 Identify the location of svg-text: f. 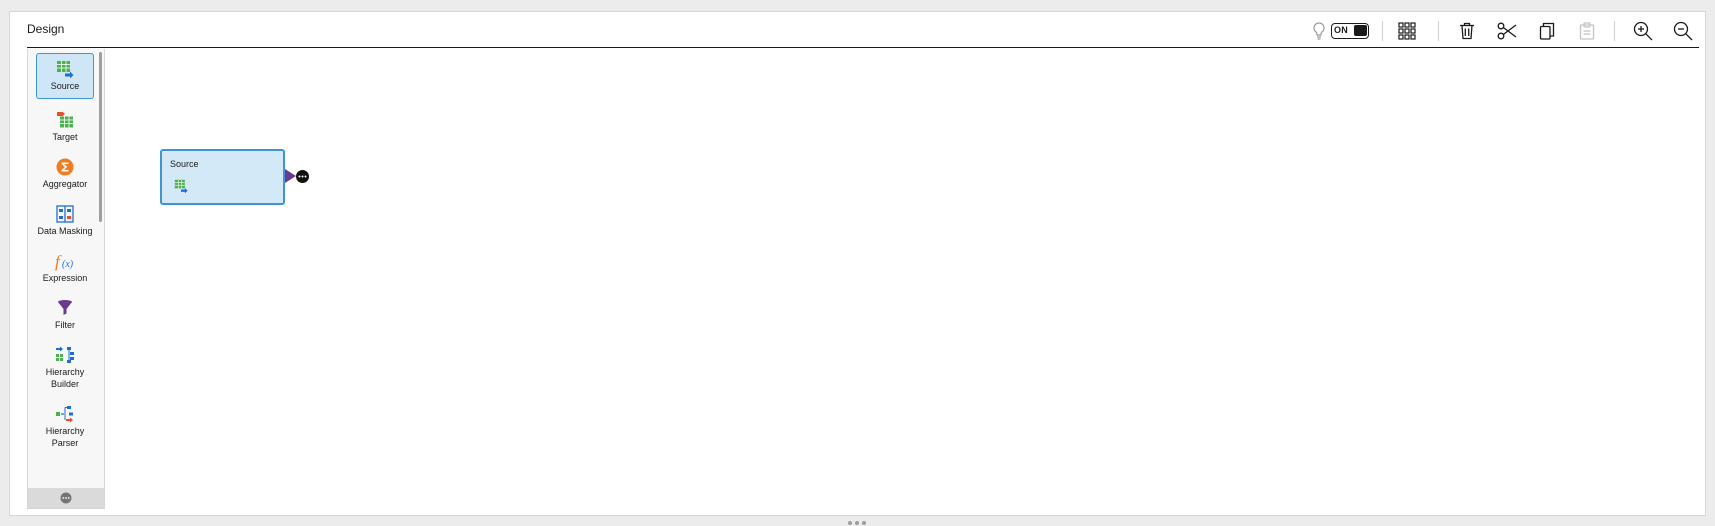
(58, 261).